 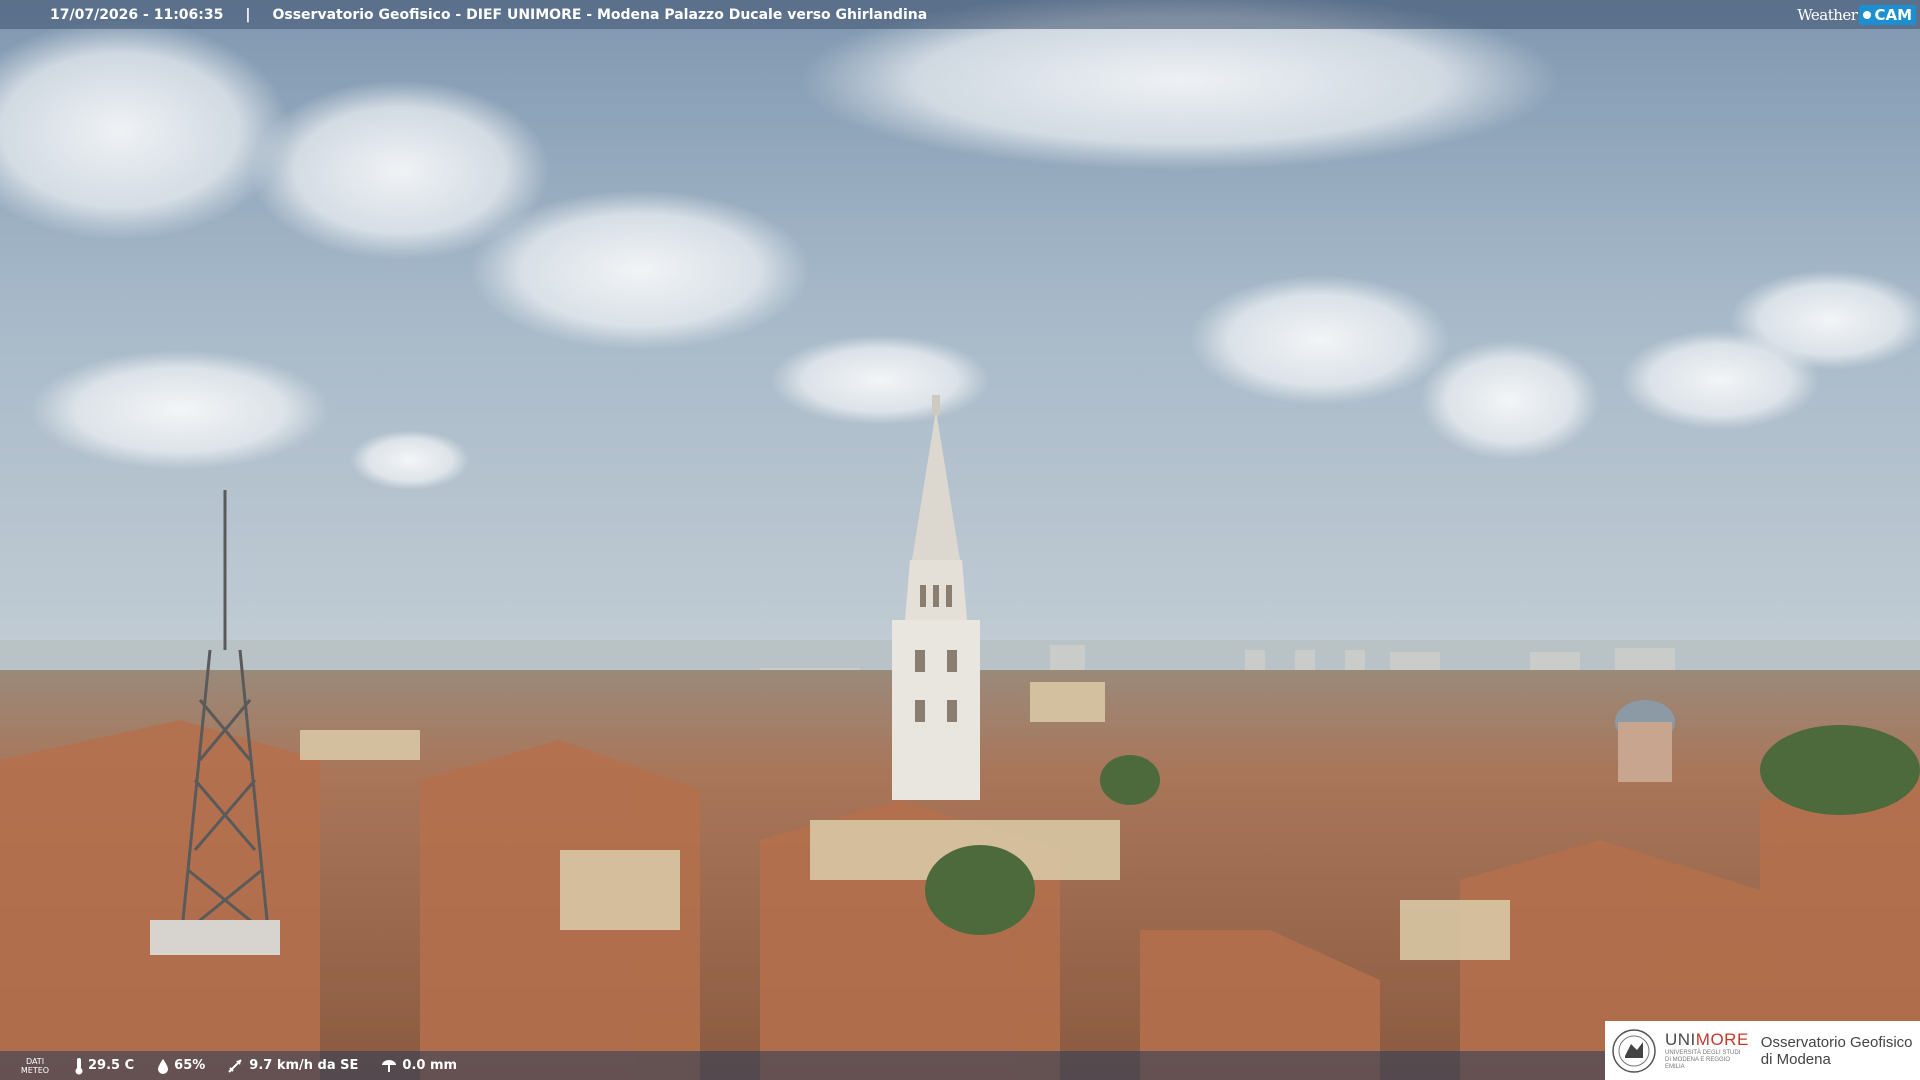 I want to click on wind-reading: 9.7 km/h da SE, so click(x=292, y=1066).